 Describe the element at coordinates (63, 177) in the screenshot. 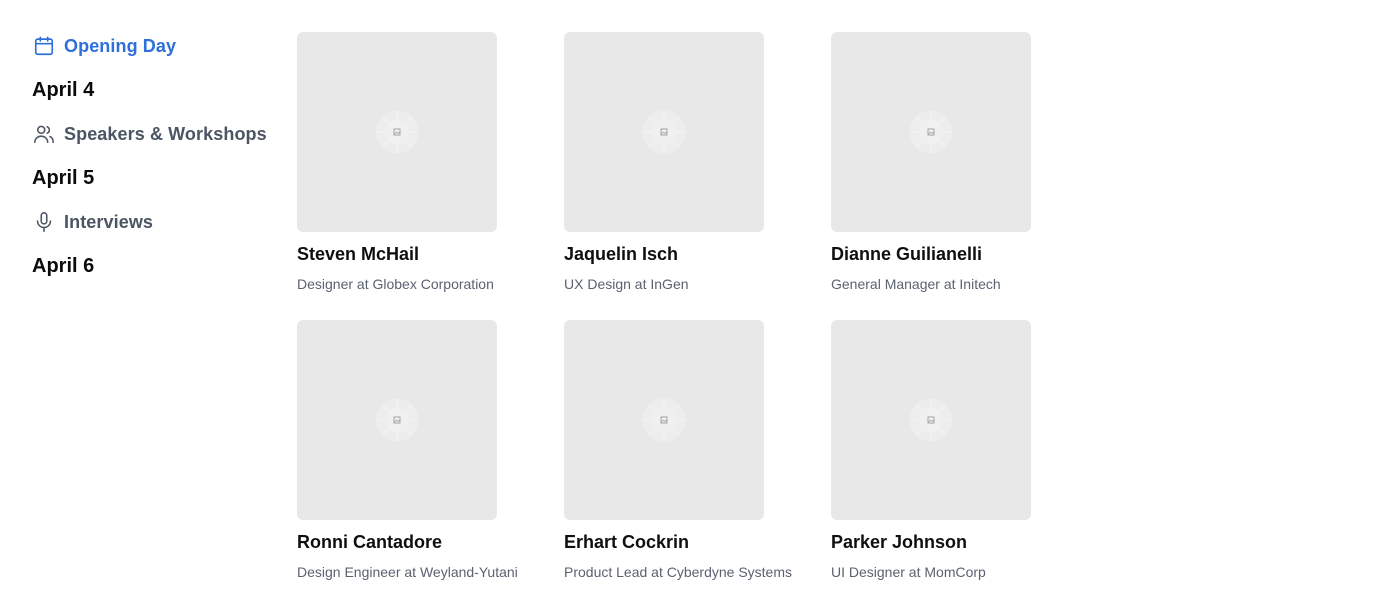

I see `date-heading-april-5: April 5` at that location.